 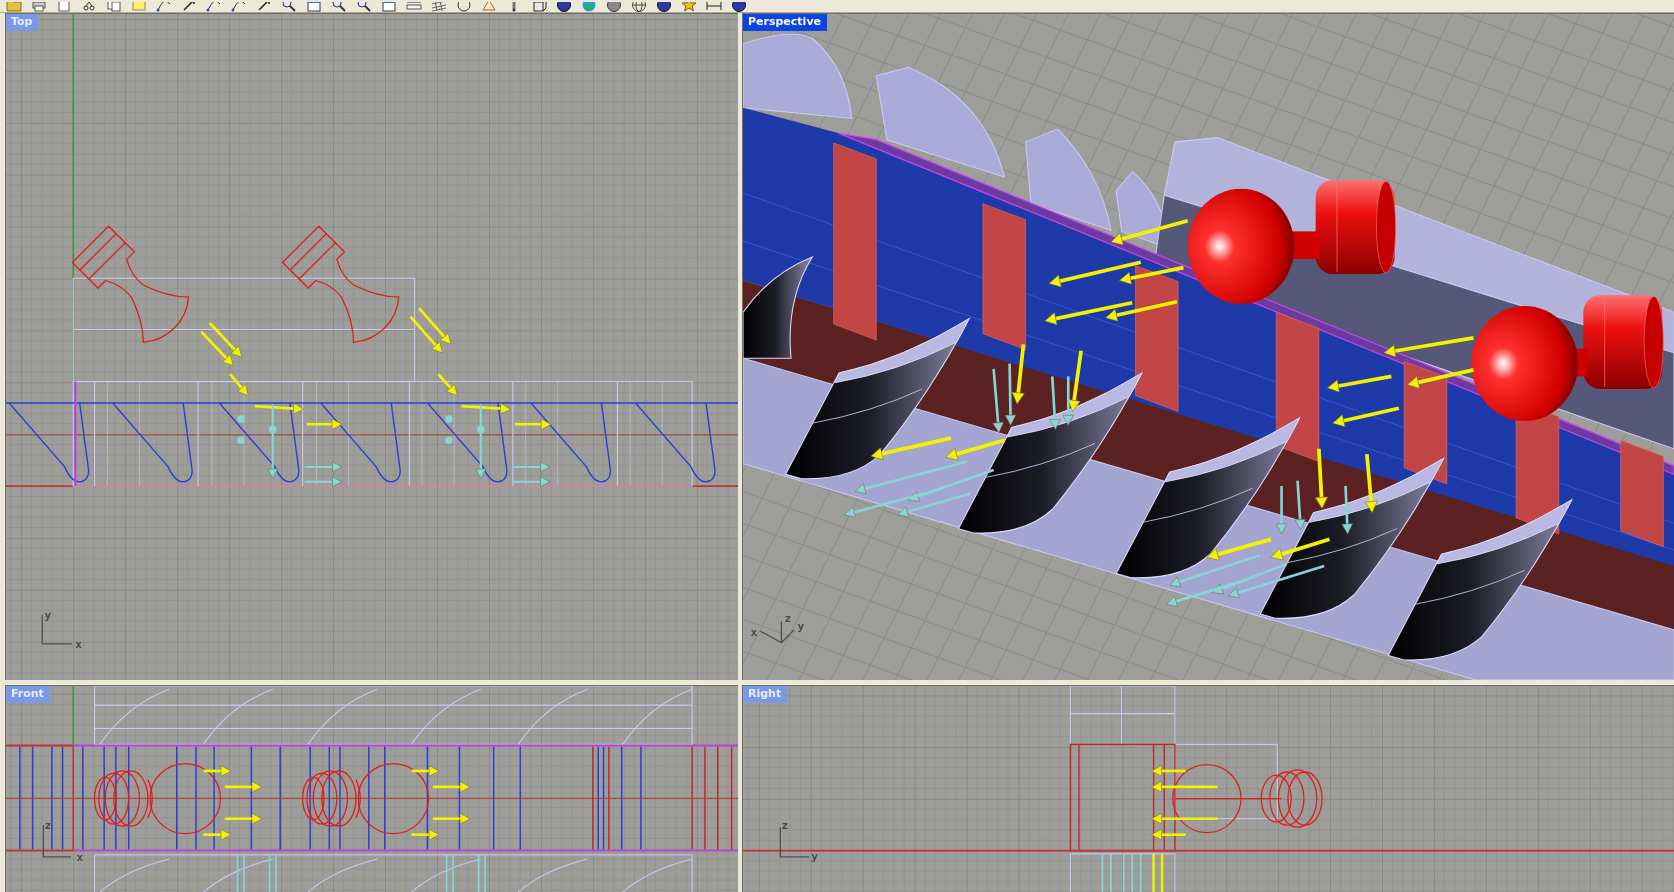 What do you see at coordinates (689, 7) in the screenshot?
I see `star-icon` at bounding box center [689, 7].